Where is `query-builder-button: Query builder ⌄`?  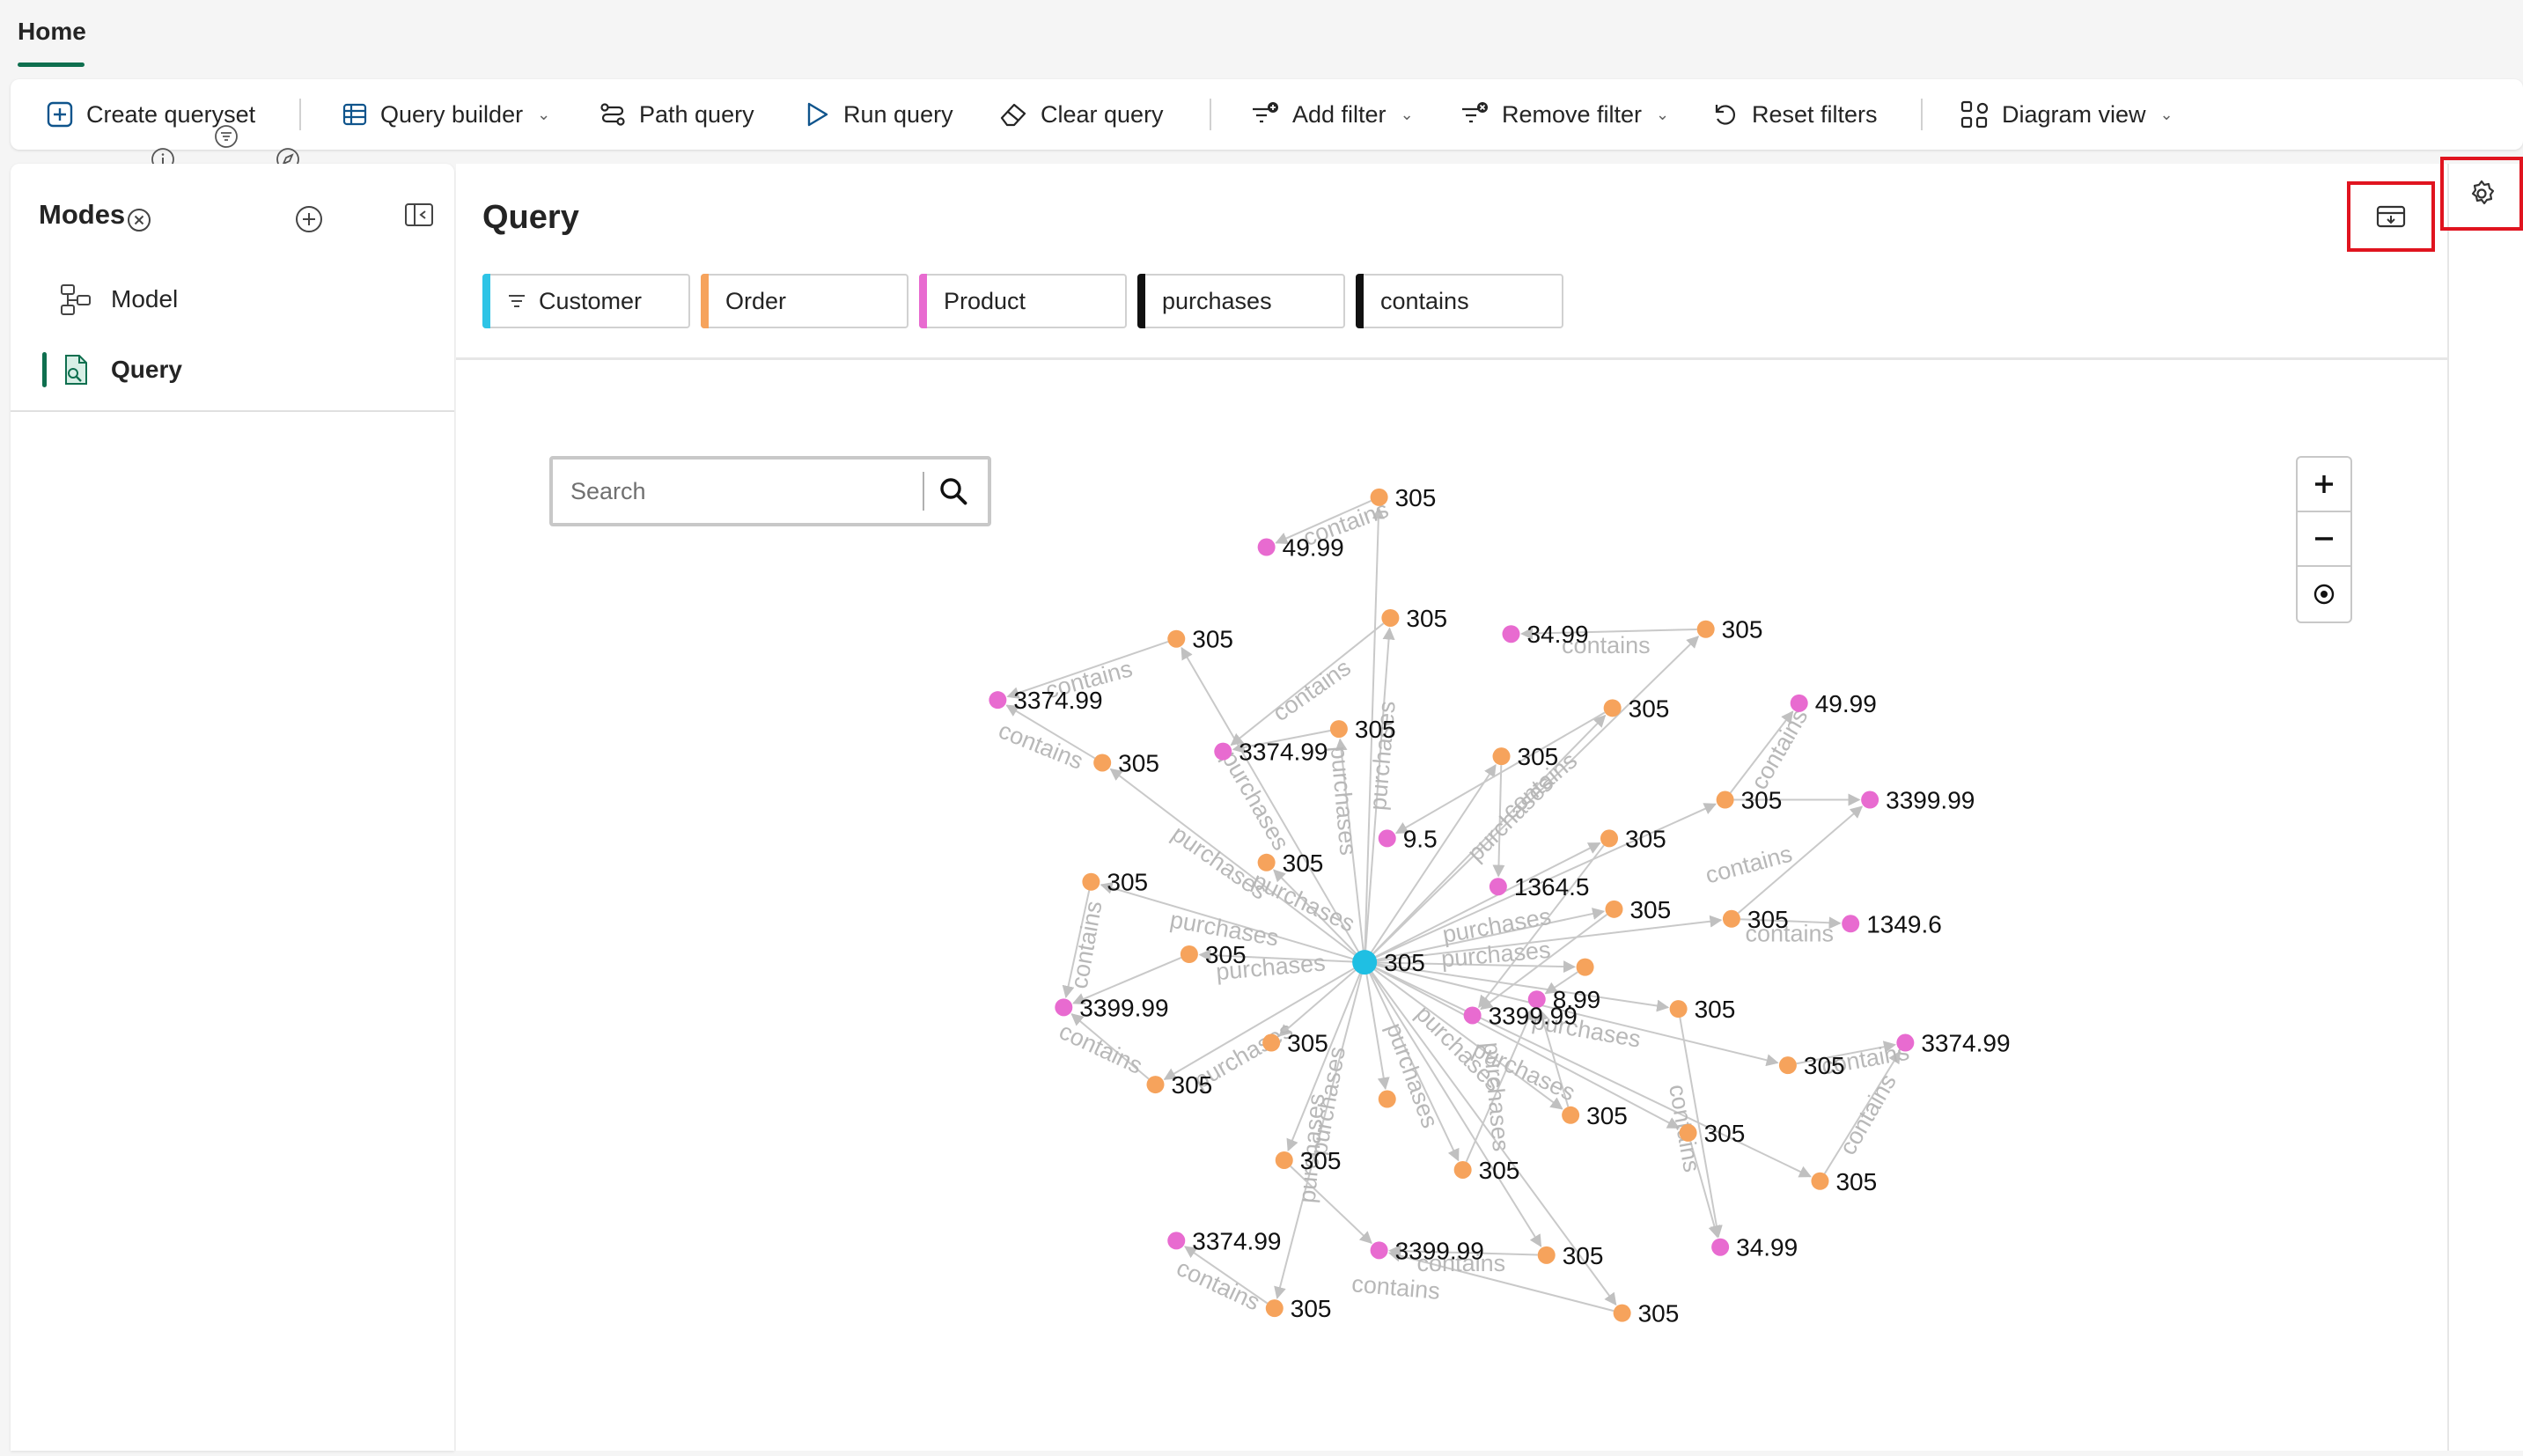
query-builder-button: Query builder ⌄ is located at coordinates (446, 114).